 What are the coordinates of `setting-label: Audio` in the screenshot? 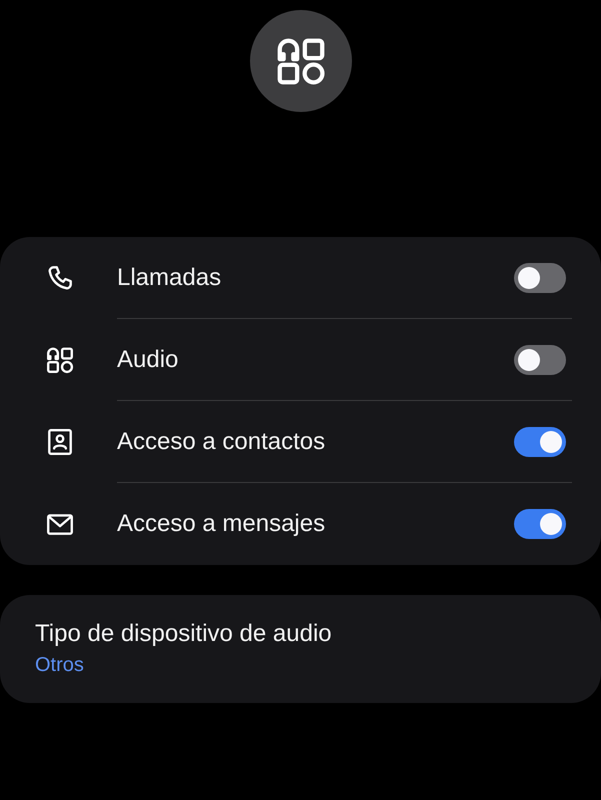 It's located at (148, 360).